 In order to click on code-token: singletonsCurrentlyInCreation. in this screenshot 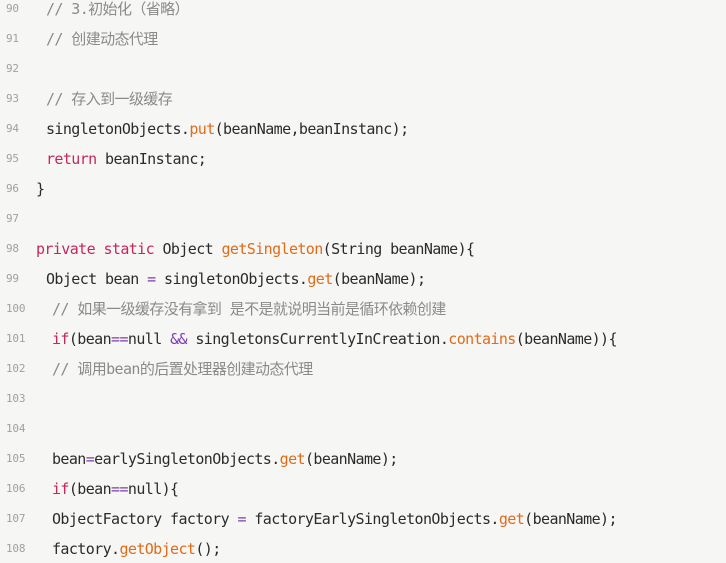, I will do `click(317, 339)`.